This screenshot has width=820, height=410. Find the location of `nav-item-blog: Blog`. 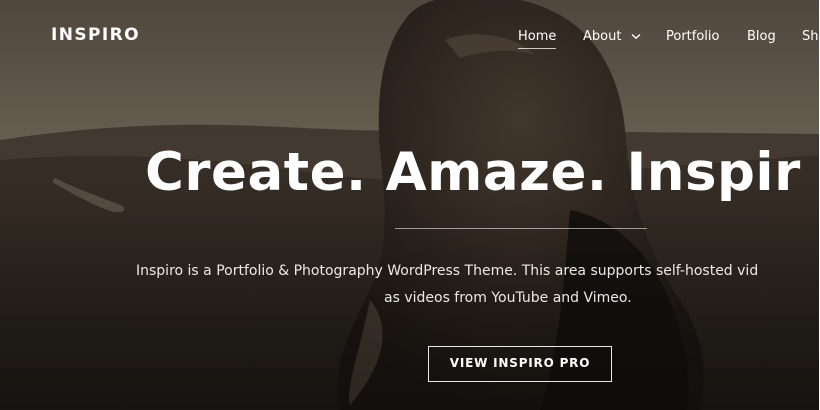

nav-item-blog: Blog is located at coordinates (761, 36).